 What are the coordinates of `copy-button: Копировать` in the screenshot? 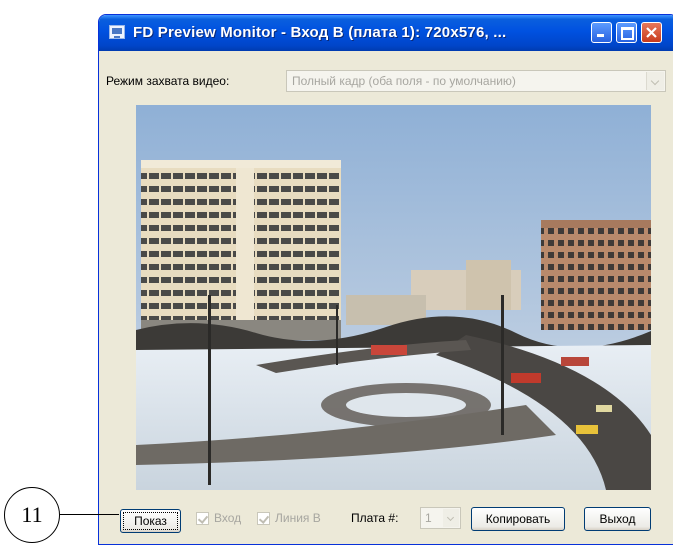 It's located at (518, 519).